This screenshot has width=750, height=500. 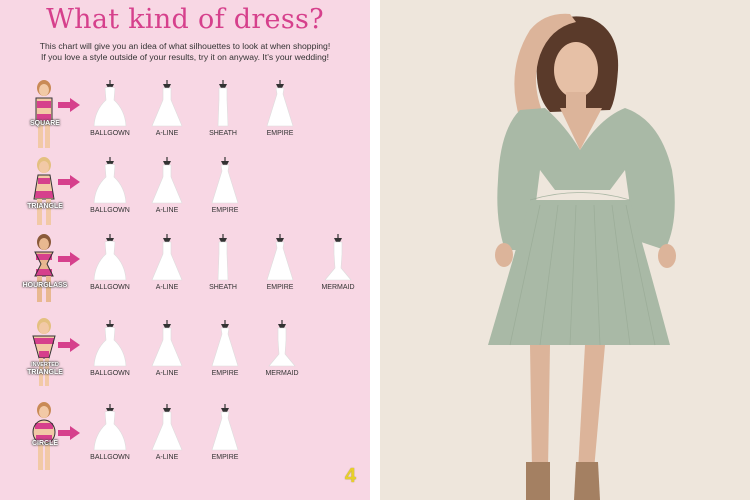 What do you see at coordinates (45, 443) in the screenshot?
I see `body-label-circle: CIRCLE` at bounding box center [45, 443].